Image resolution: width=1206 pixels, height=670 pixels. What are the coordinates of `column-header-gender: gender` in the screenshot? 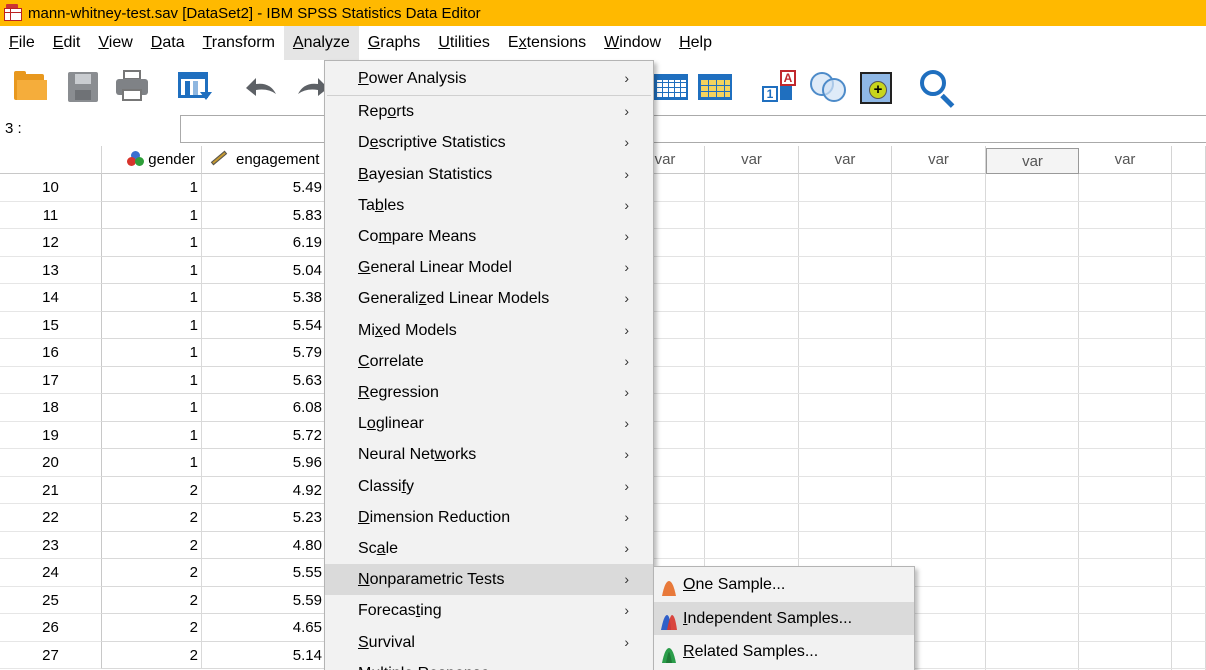 It's located at (152, 160).